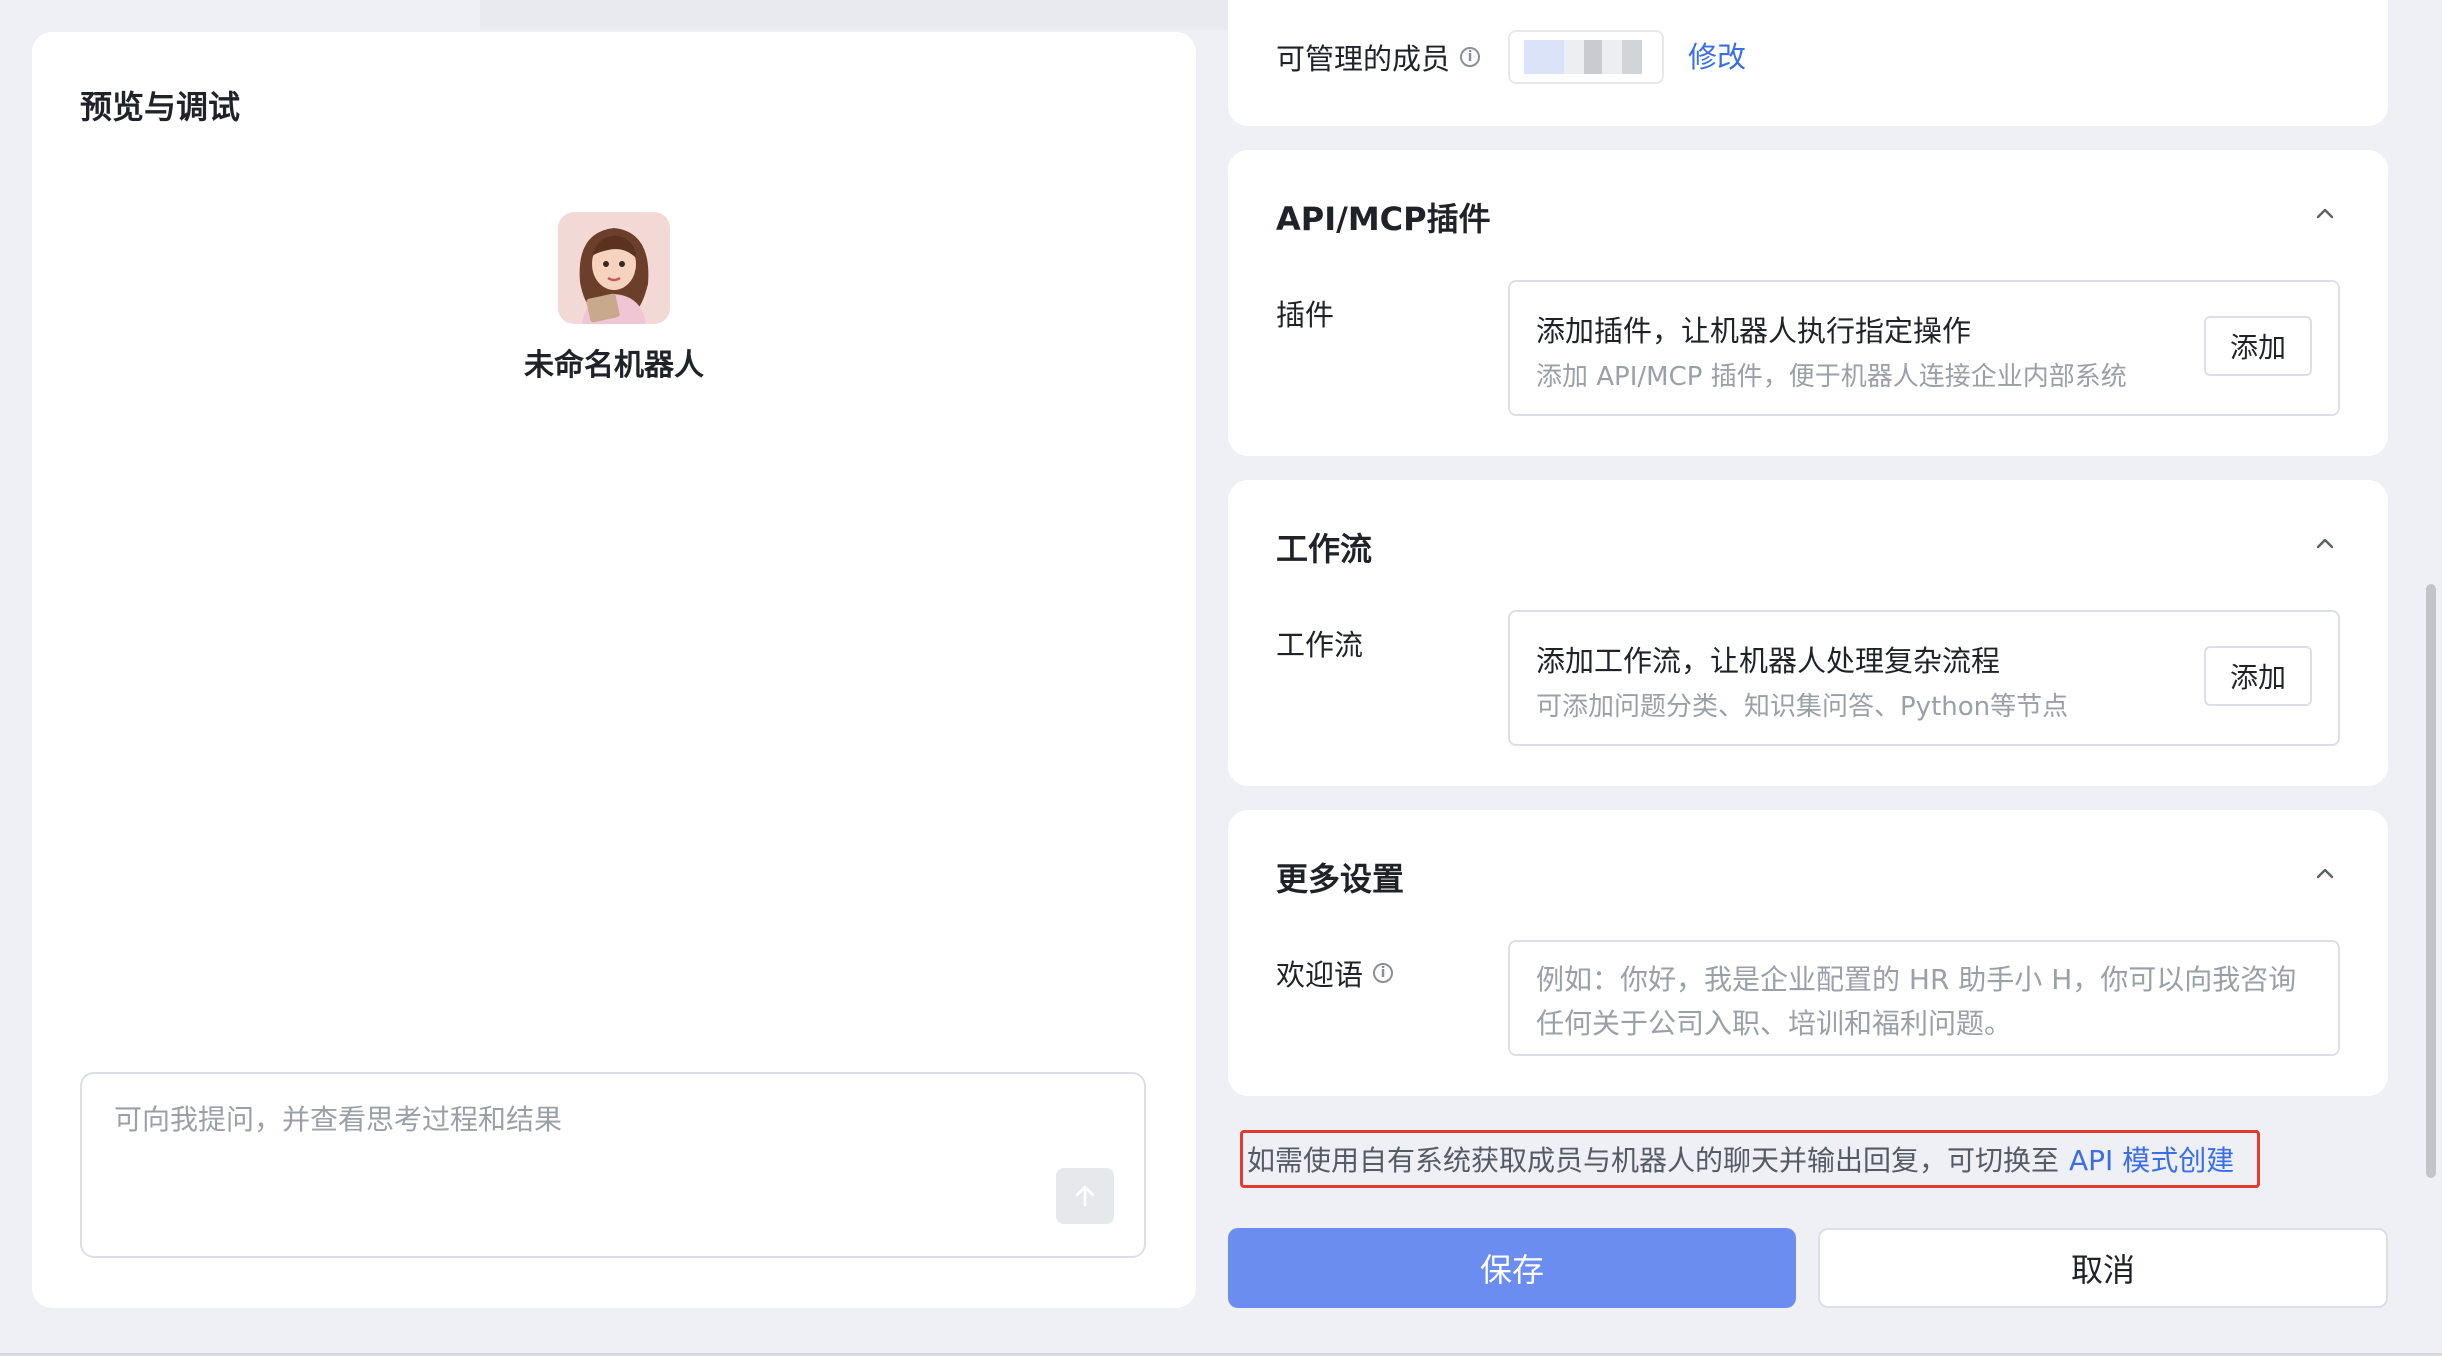 The width and height of the screenshot is (2442, 1356). Describe the element at coordinates (2258, 676) in the screenshot. I see `add-workflow-button: 添加` at that location.